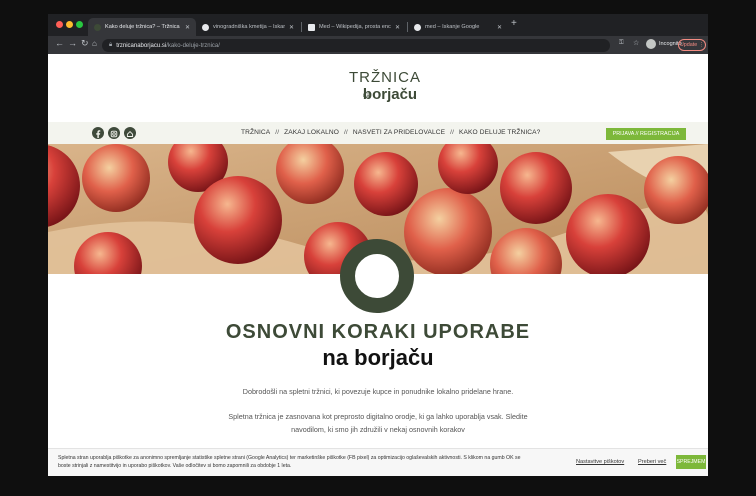 This screenshot has width=756, height=496. What do you see at coordinates (499, 132) in the screenshot?
I see `menu-item-kako-deluje: KAKO DELUJE TRŽNICA?` at bounding box center [499, 132].